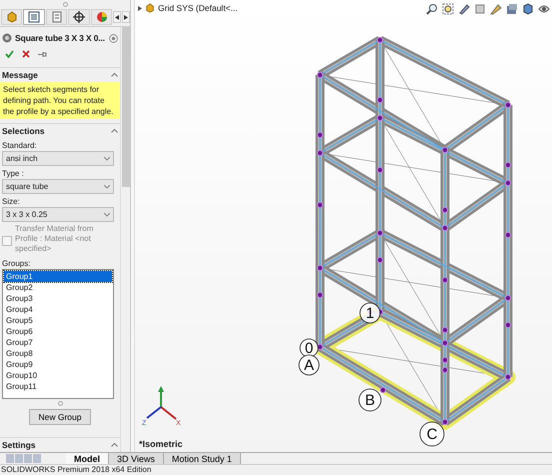  What do you see at coordinates (20, 75) in the screenshot?
I see `section-title: Message` at bounding box center [20, 75].